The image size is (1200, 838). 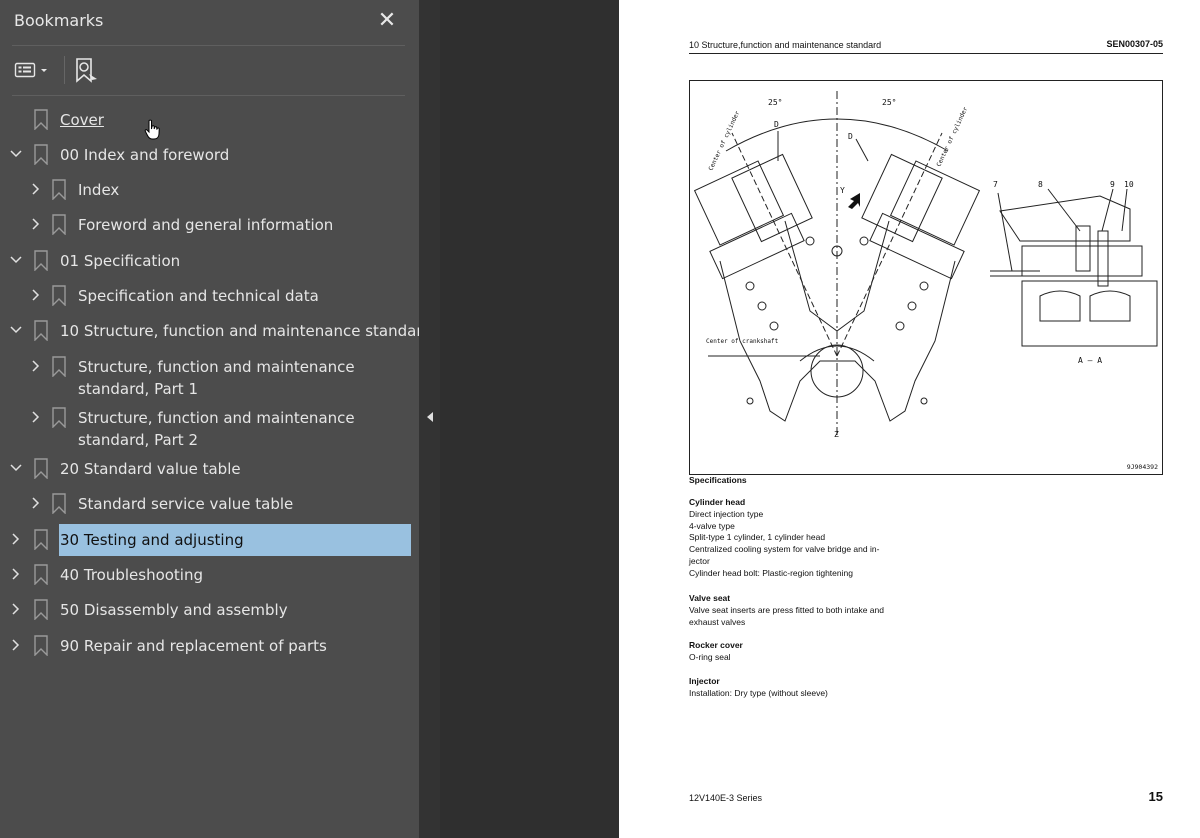 I want to click on list-options-icon, so click(x=30, y=70).